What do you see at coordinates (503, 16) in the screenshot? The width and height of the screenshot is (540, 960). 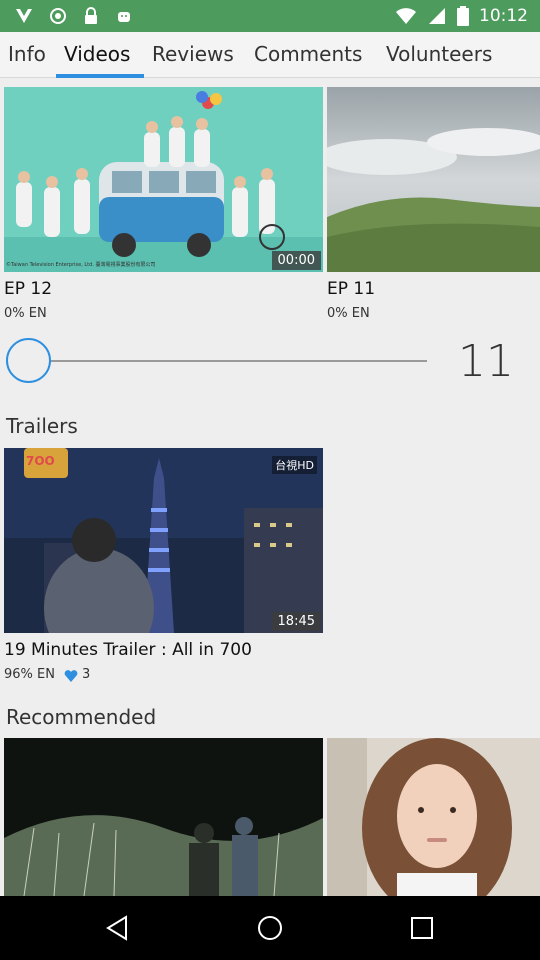 I see `status-time: 10:12` at bounding box center [503, 16].